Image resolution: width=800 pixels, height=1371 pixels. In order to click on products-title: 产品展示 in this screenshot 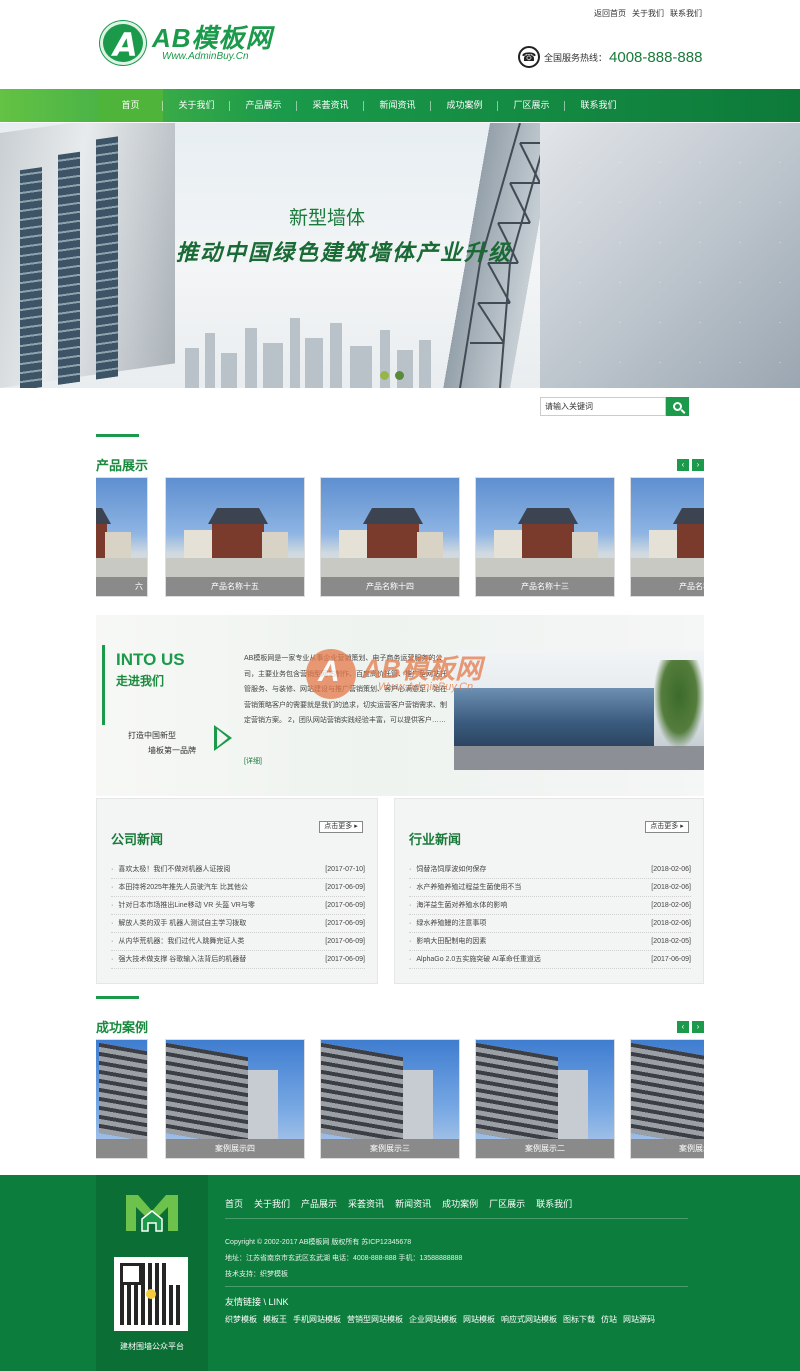, I will do `click(122, 465)`.